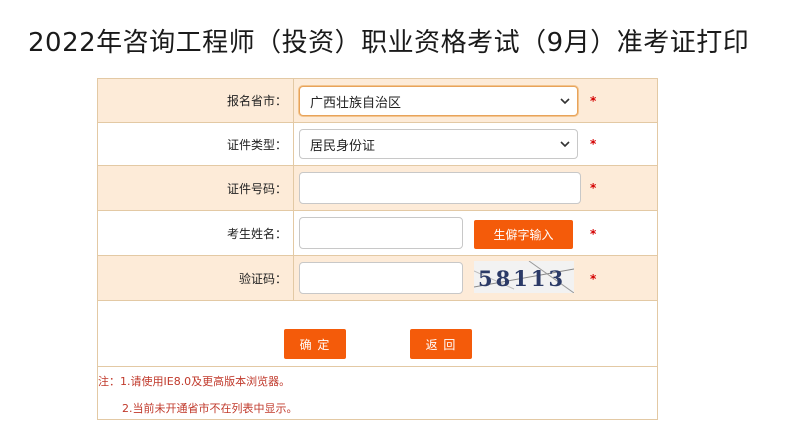 The image size is (799, 448). I want to click on province-select-value: 广西壮族自治区, so click(356, 103).